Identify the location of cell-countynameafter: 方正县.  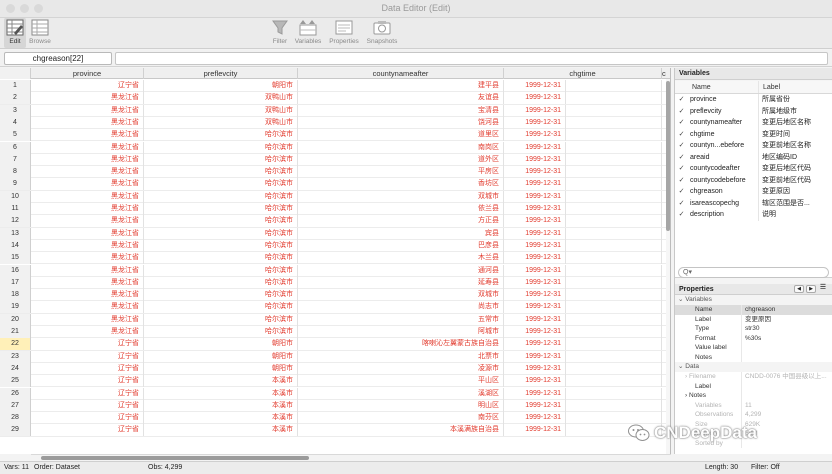
(401, 221).